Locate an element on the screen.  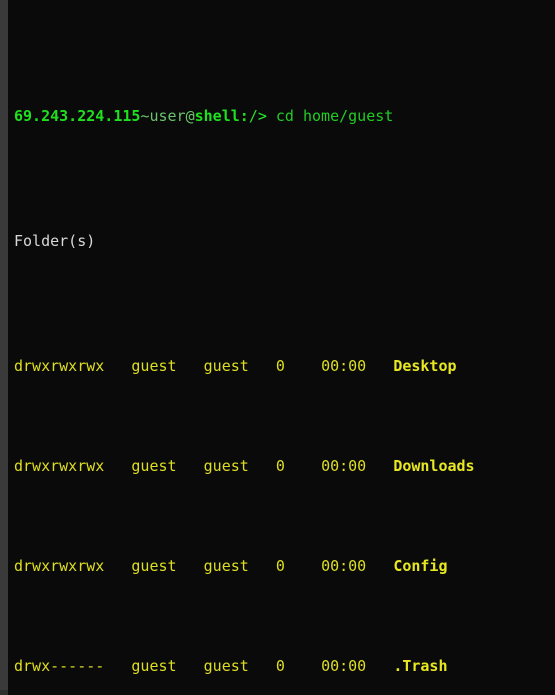
row-perms: drwx------ is located at coordinates (59, 666).